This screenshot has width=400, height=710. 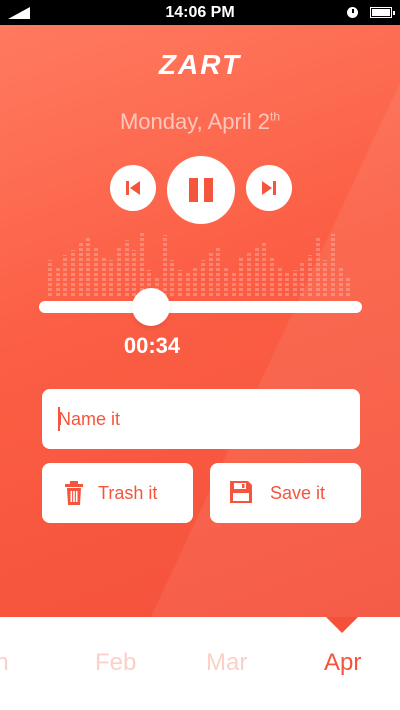 I want to click on status-time: 14:06 PM, so click(x=200, y=12).